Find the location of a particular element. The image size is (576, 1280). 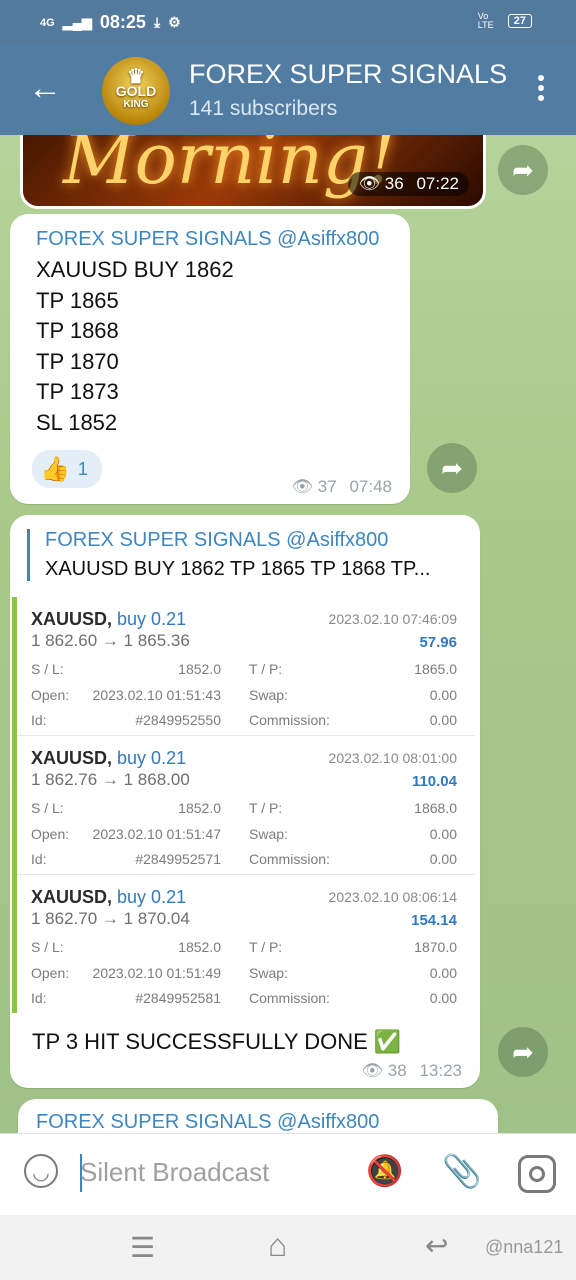

trade-profit: 154.14 is located at coordinates (434, 920).